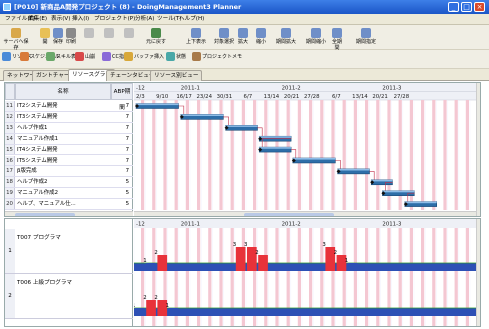 The height and width of the screenshot is (329, 489). What do you see at coordinates (402, 97) in the screenshot?
I see `day-label: 27/28` at bounding box center [402, 97].